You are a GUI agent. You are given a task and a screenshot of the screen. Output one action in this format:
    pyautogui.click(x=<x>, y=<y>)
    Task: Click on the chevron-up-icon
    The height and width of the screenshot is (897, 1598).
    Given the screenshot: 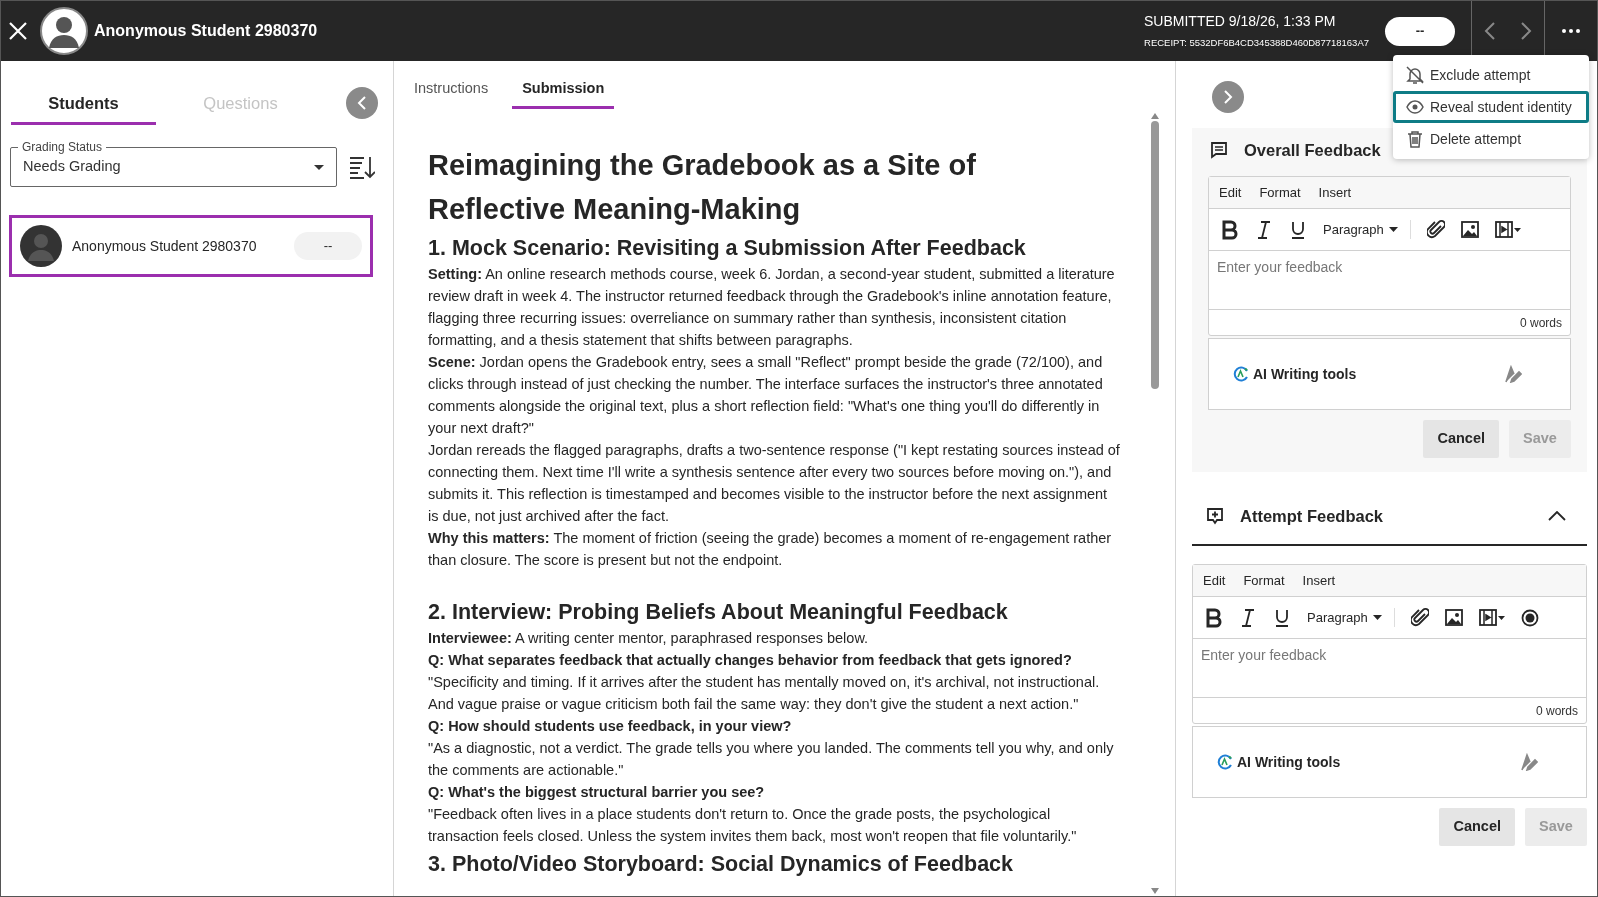 What is the action you would take?
    pyautogui.click(x=1557, y=516)
    